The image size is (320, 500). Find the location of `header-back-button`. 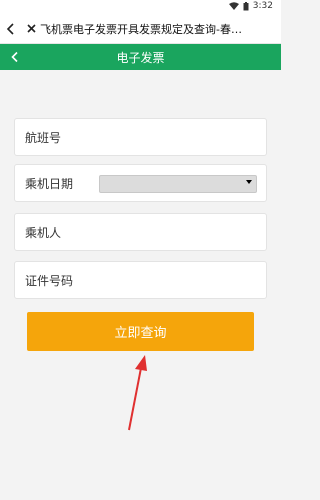

header-back-button is located at coordinates (15, 57).